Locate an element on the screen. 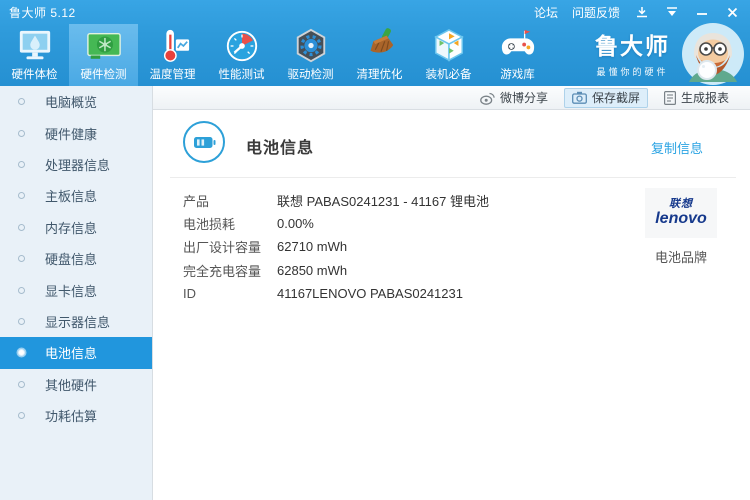  tool-label: 驱动检测 is located at coordinates (310, 75).